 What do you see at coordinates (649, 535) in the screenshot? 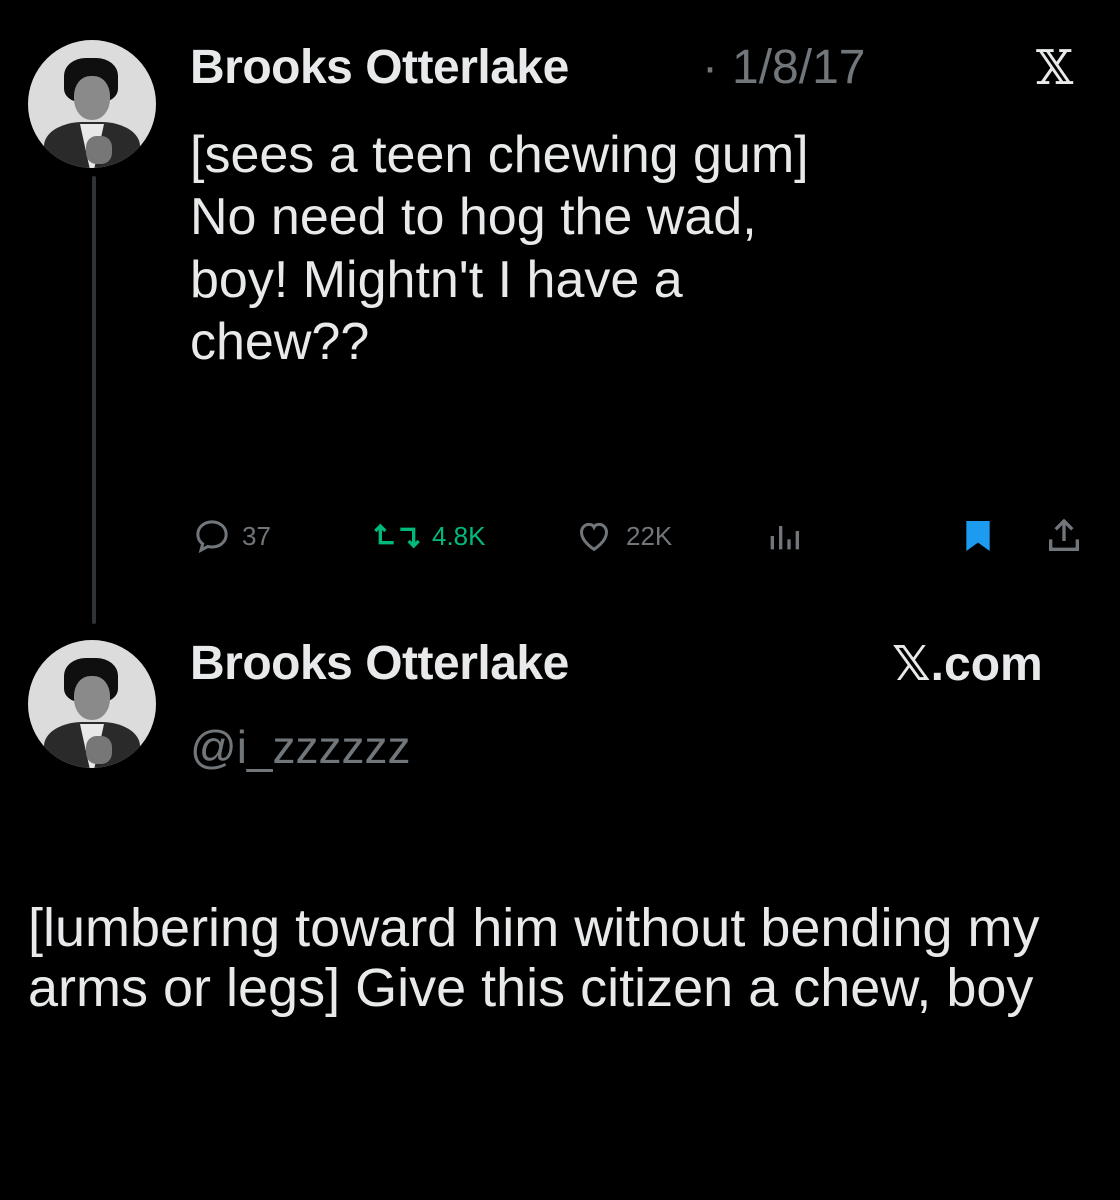
I see `like-count: 22K` at bounding box center [649, 535].